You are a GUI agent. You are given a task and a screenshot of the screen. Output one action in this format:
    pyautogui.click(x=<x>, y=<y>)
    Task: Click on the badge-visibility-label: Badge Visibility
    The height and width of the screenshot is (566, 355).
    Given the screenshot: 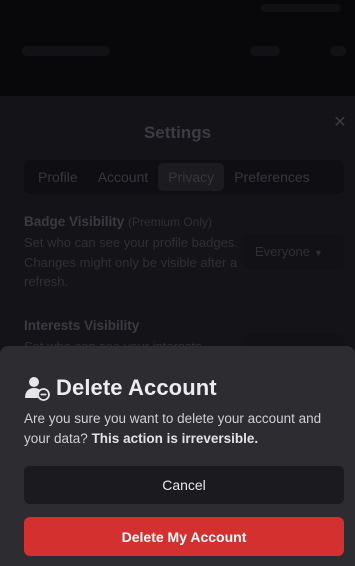 What is the action you would take?
    pyautogui.click(x=74, y=221)
    